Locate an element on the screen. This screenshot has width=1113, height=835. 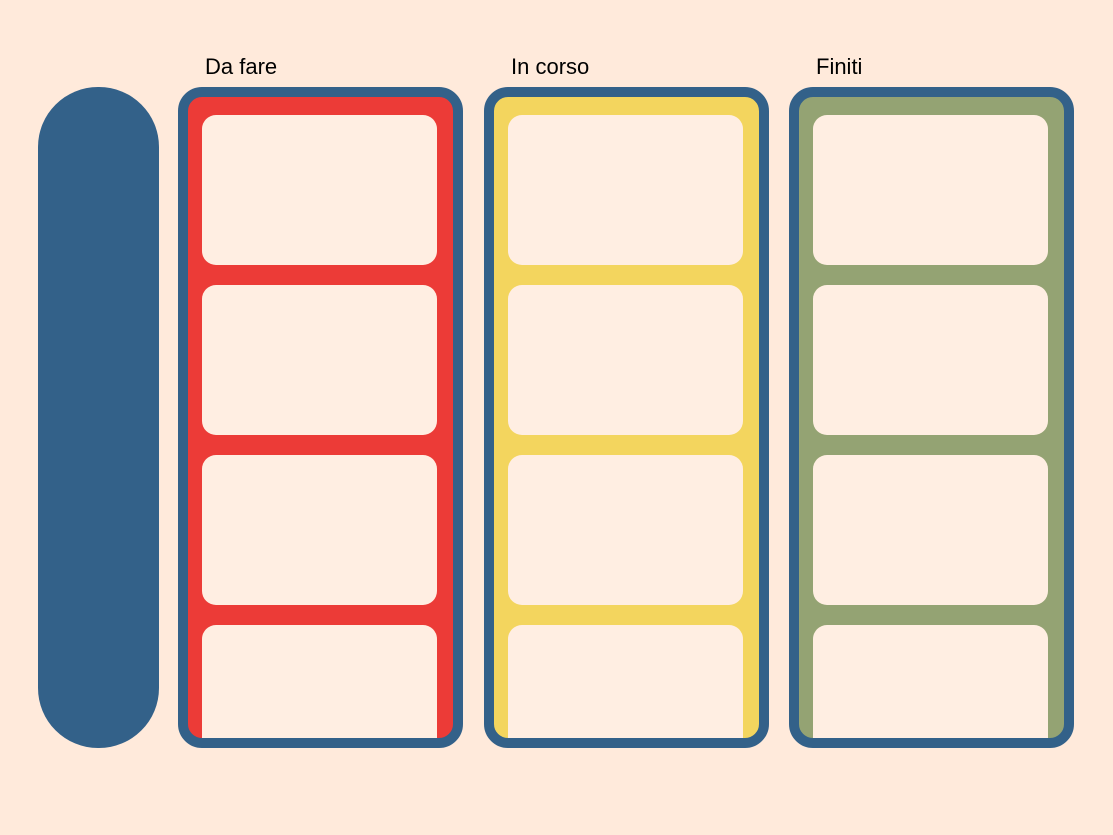
column-title-da-fare: Da fare is located at coordinates (241, 66).